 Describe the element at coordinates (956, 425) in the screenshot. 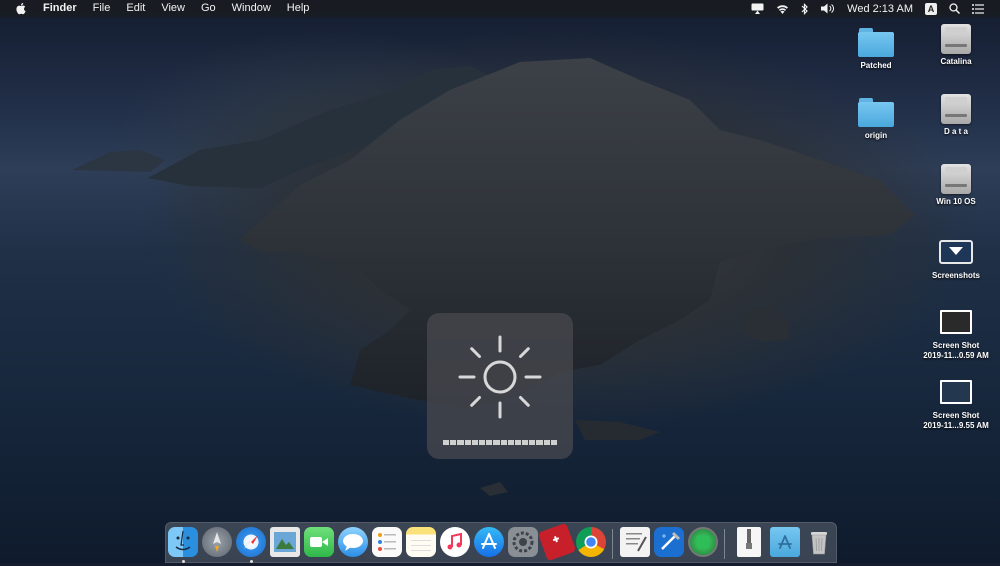

I see `desktop-icon-sublabel: 2019-11...9.55 AM` at that location.